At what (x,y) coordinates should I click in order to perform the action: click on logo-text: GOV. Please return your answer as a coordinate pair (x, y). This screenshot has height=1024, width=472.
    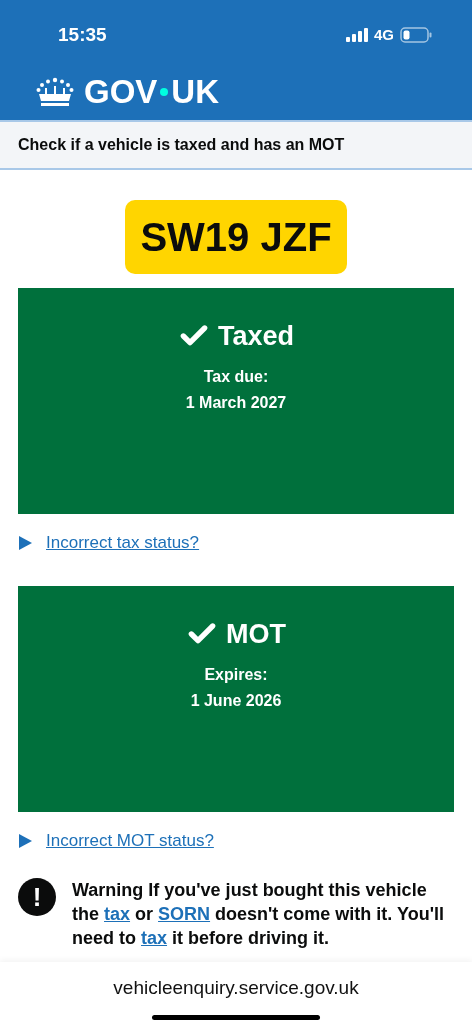
    Looking at the image, I should click on (121, 92).